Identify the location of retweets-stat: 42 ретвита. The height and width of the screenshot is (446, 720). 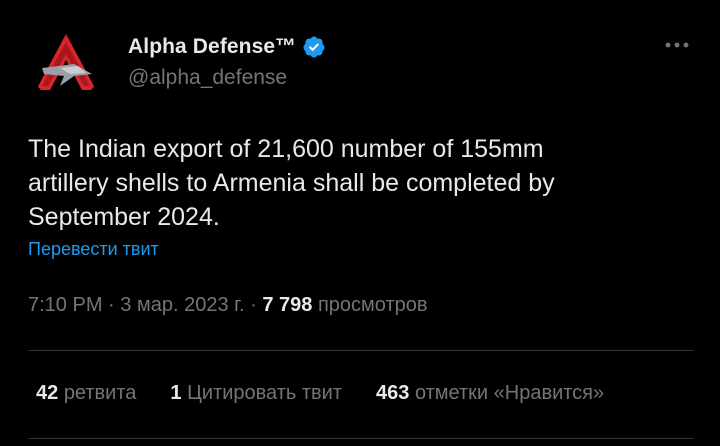
(86, 393).